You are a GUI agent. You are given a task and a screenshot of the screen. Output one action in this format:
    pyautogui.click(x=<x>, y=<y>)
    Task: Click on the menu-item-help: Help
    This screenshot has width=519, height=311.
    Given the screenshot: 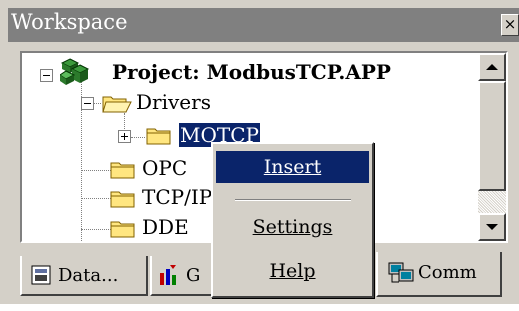 What is the action you would take?
    pyautogui.click(x=292, y=271)
    